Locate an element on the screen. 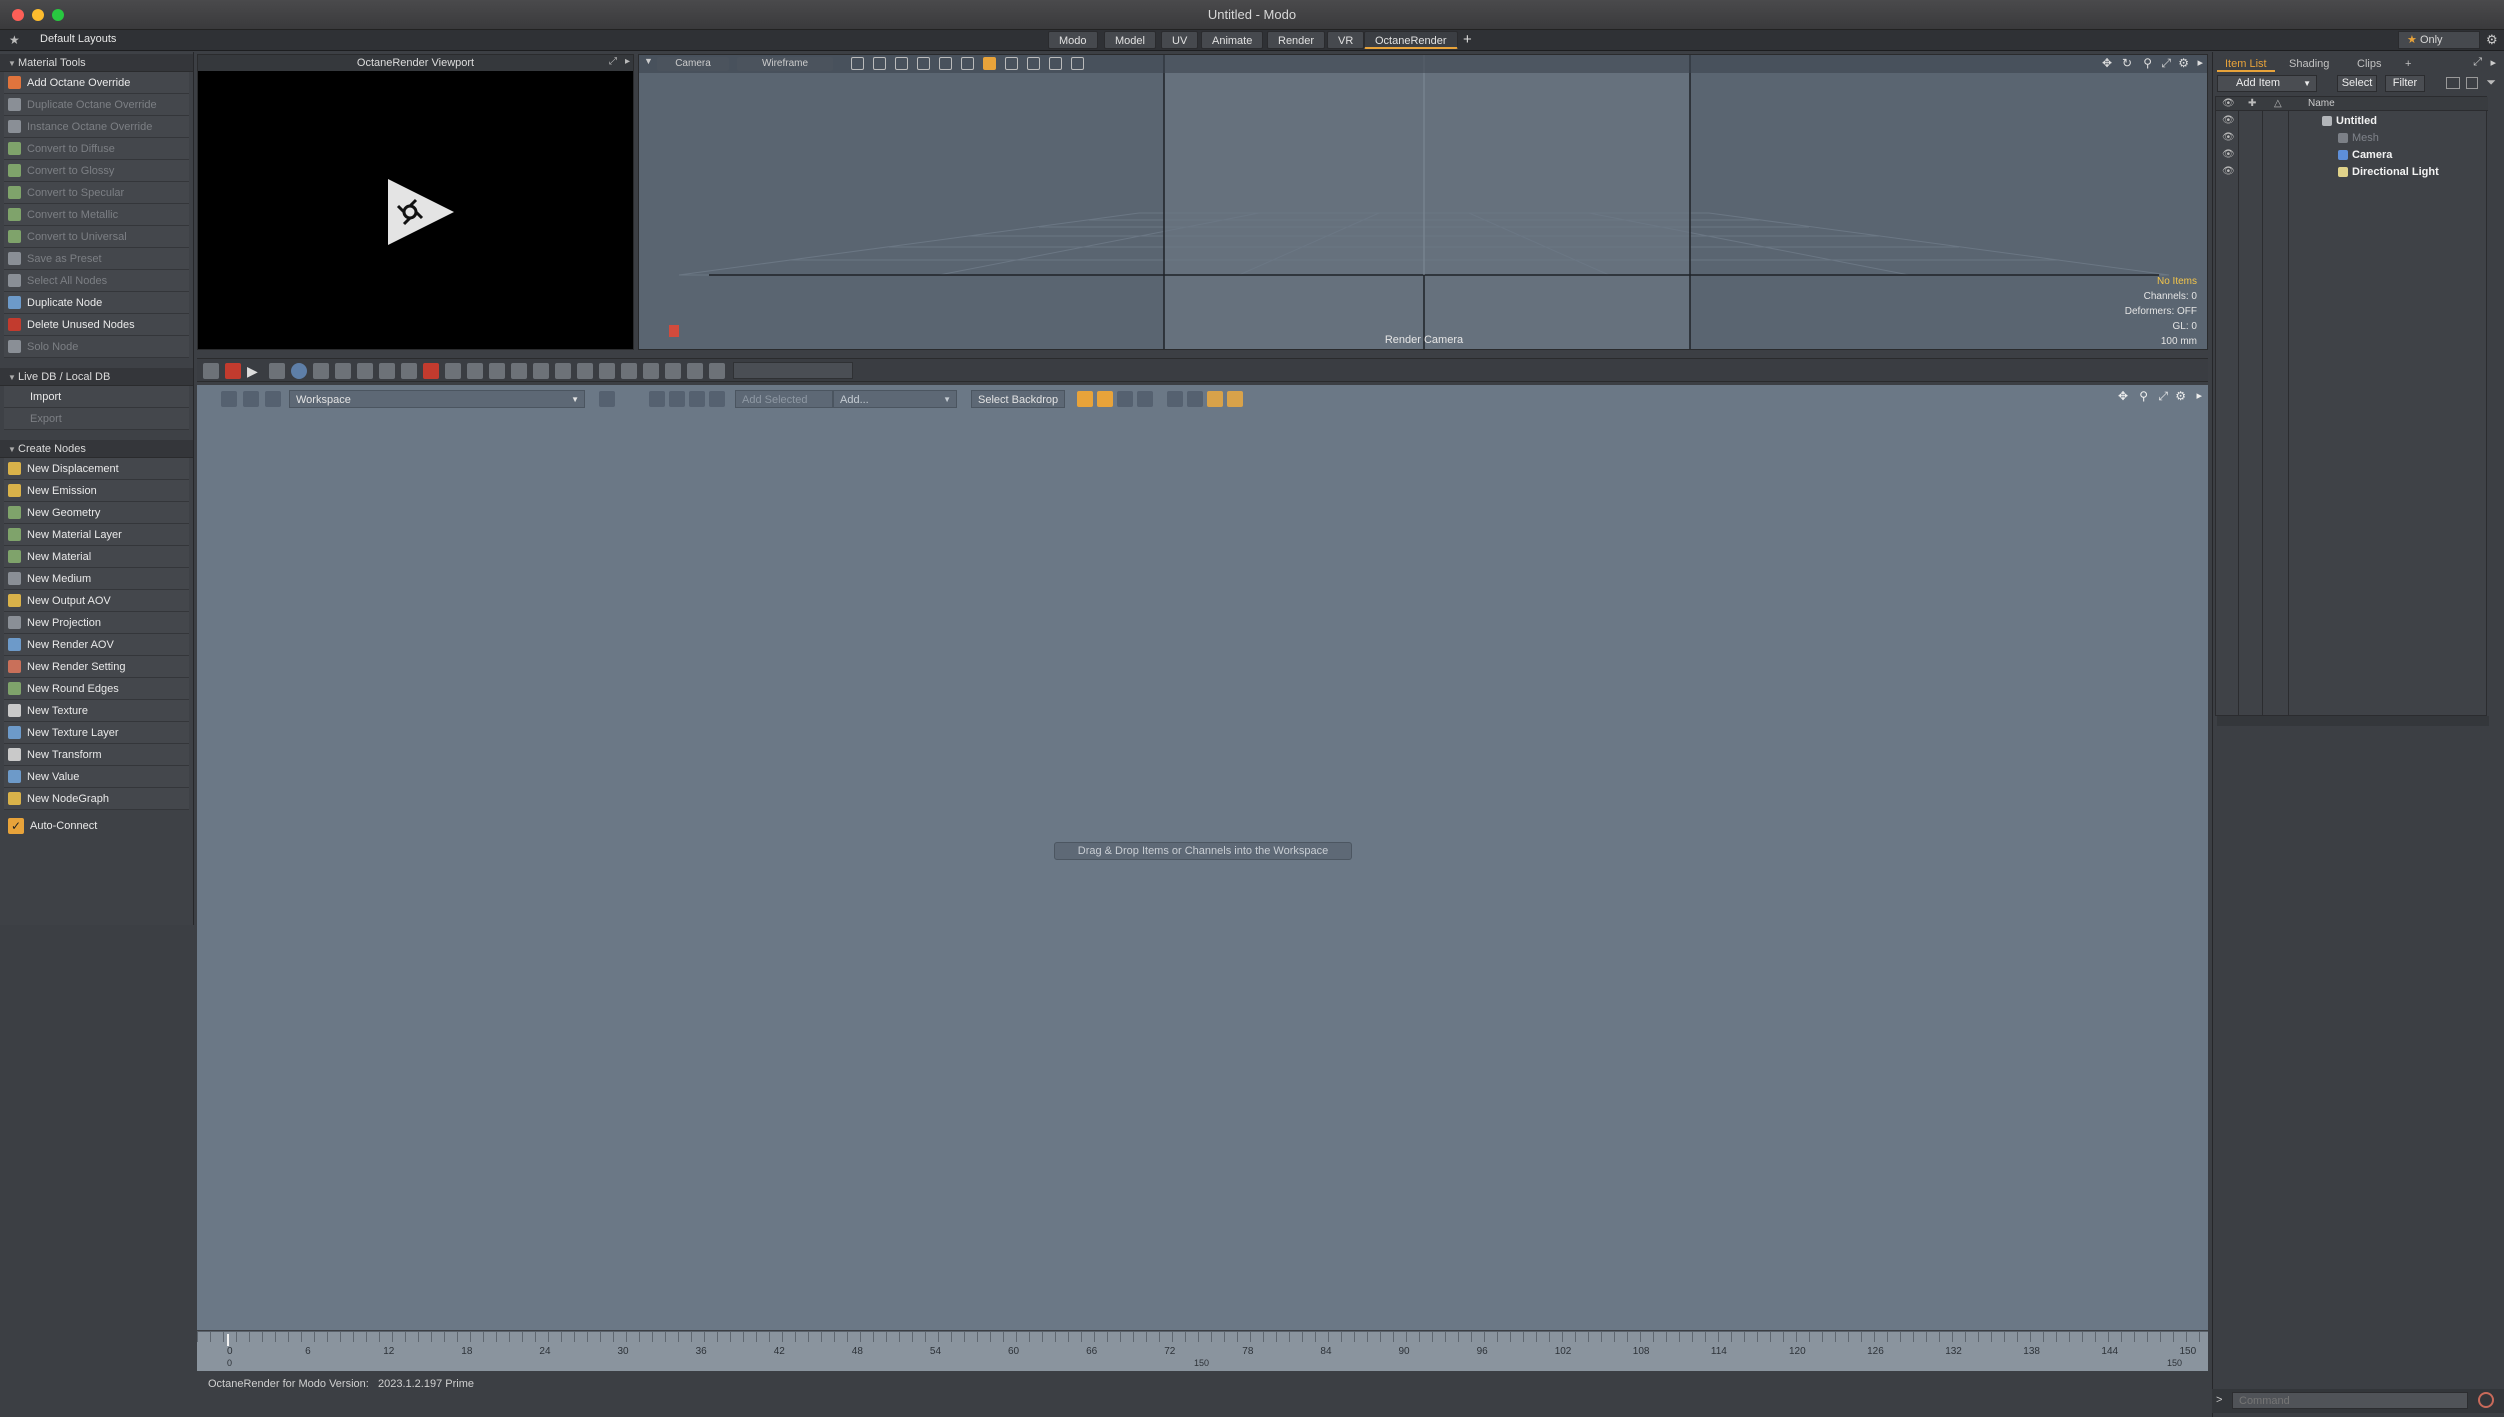 The image size is (2504, 1417). screen-icon is located at coordinates (1055, 63).